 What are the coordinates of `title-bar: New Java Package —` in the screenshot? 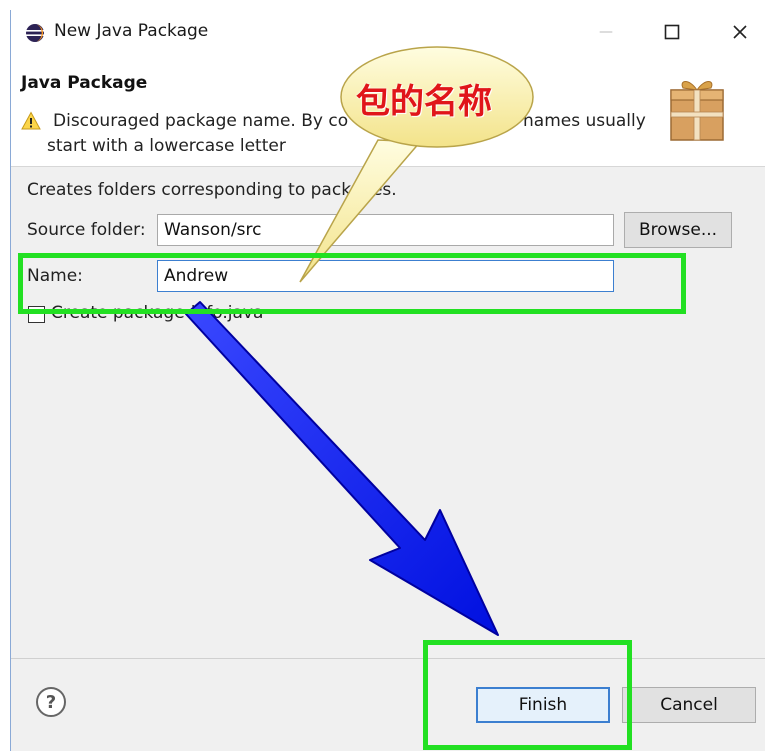 It's located at (388, 32).